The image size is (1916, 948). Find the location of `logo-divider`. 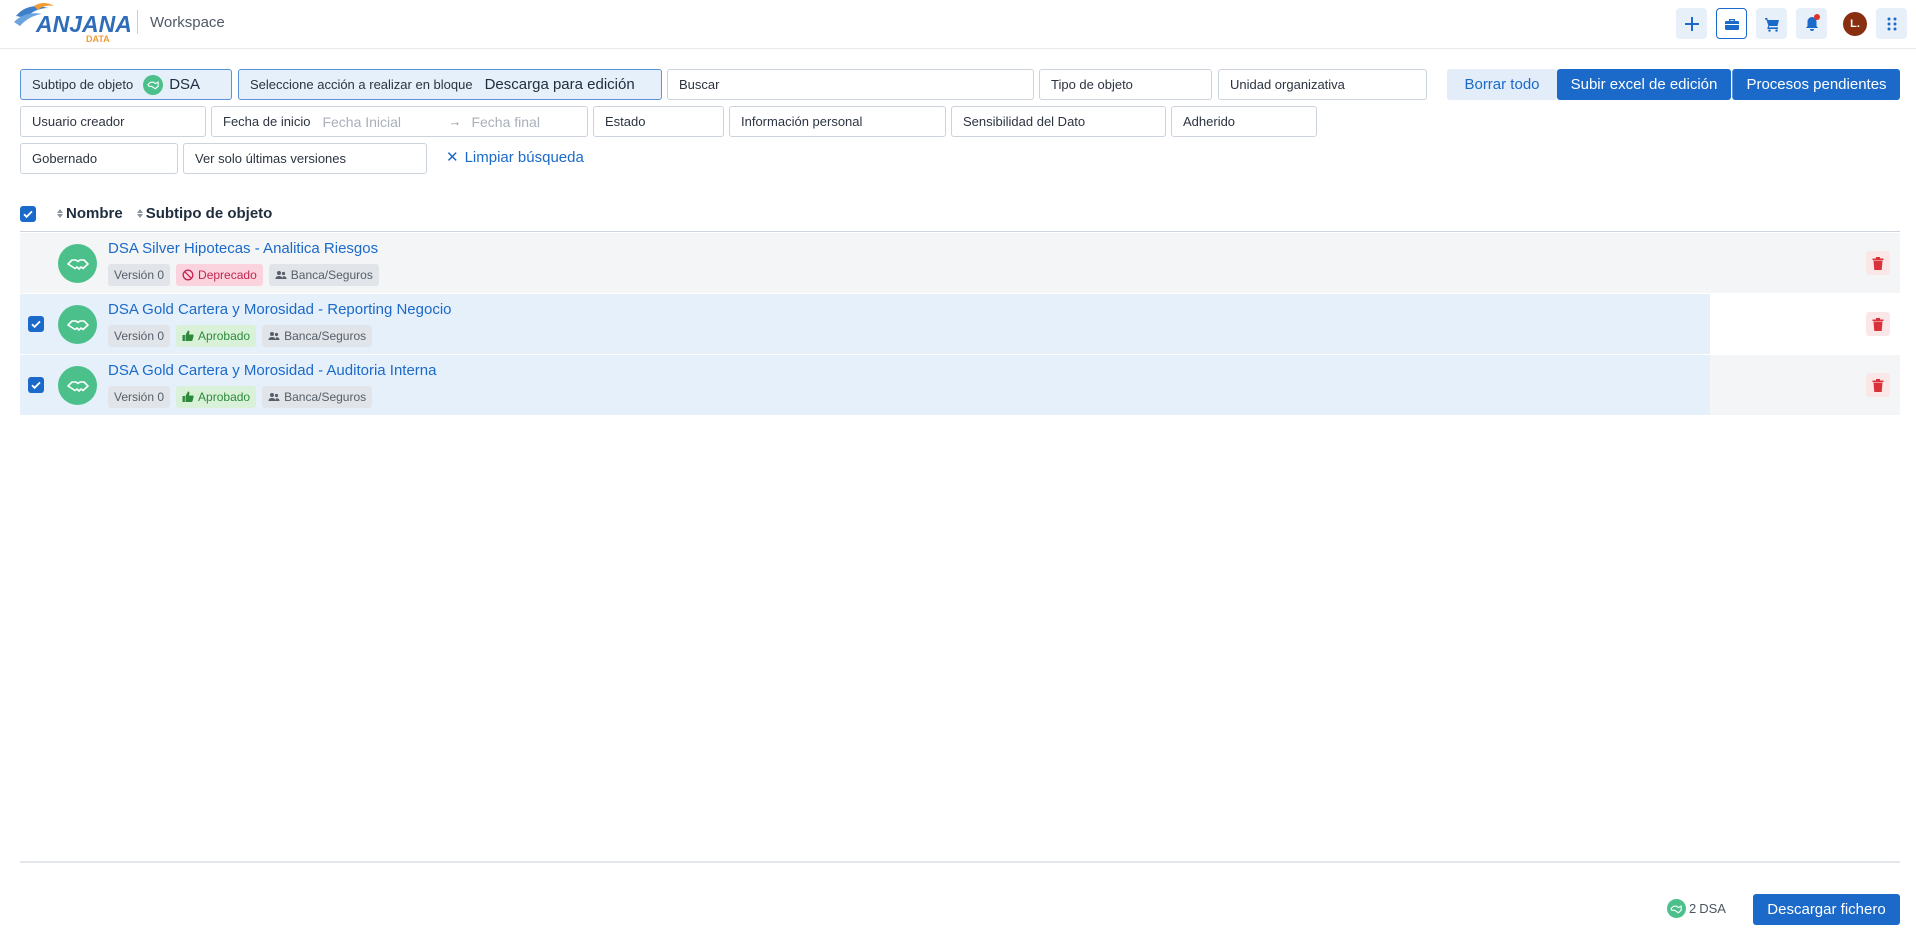

logo-divider is located at coordinates (137, 22).